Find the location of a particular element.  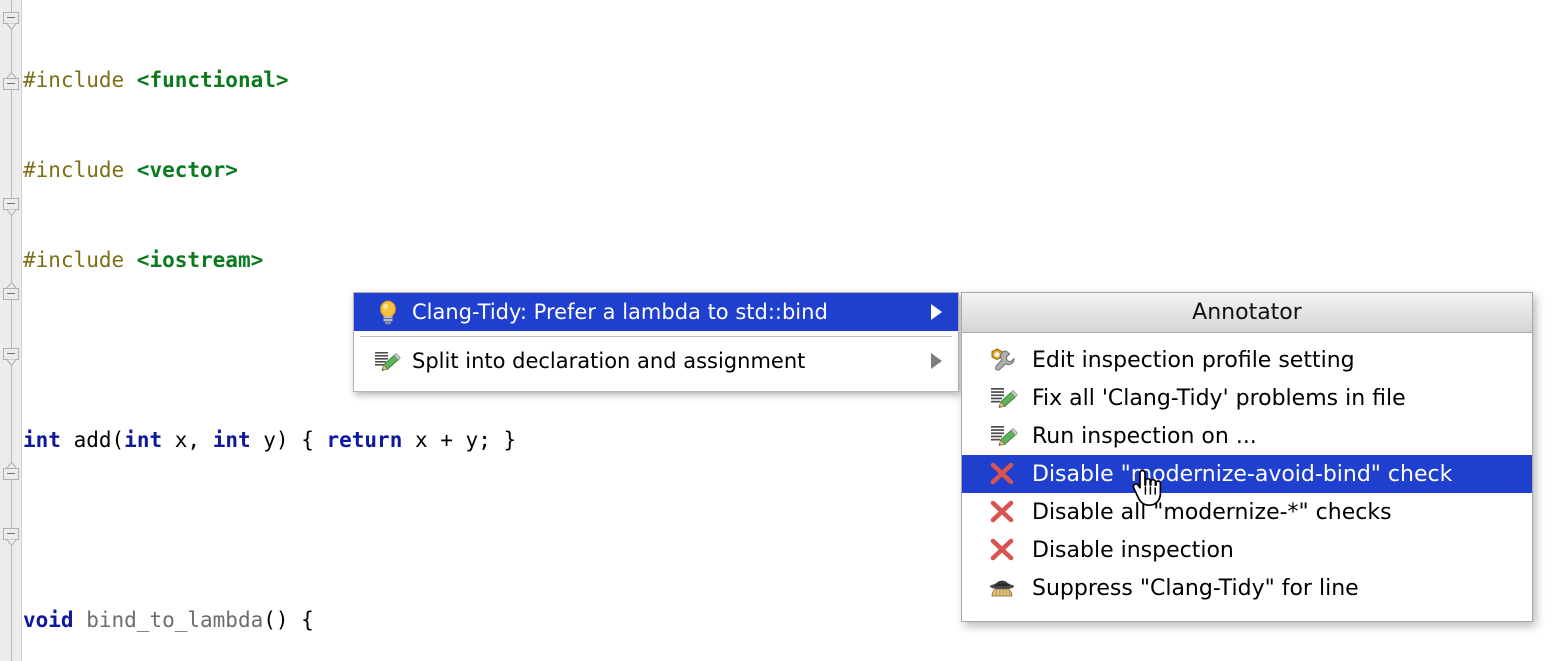

fold-marker-loop-convert-end is located at coordinates (11, 473).